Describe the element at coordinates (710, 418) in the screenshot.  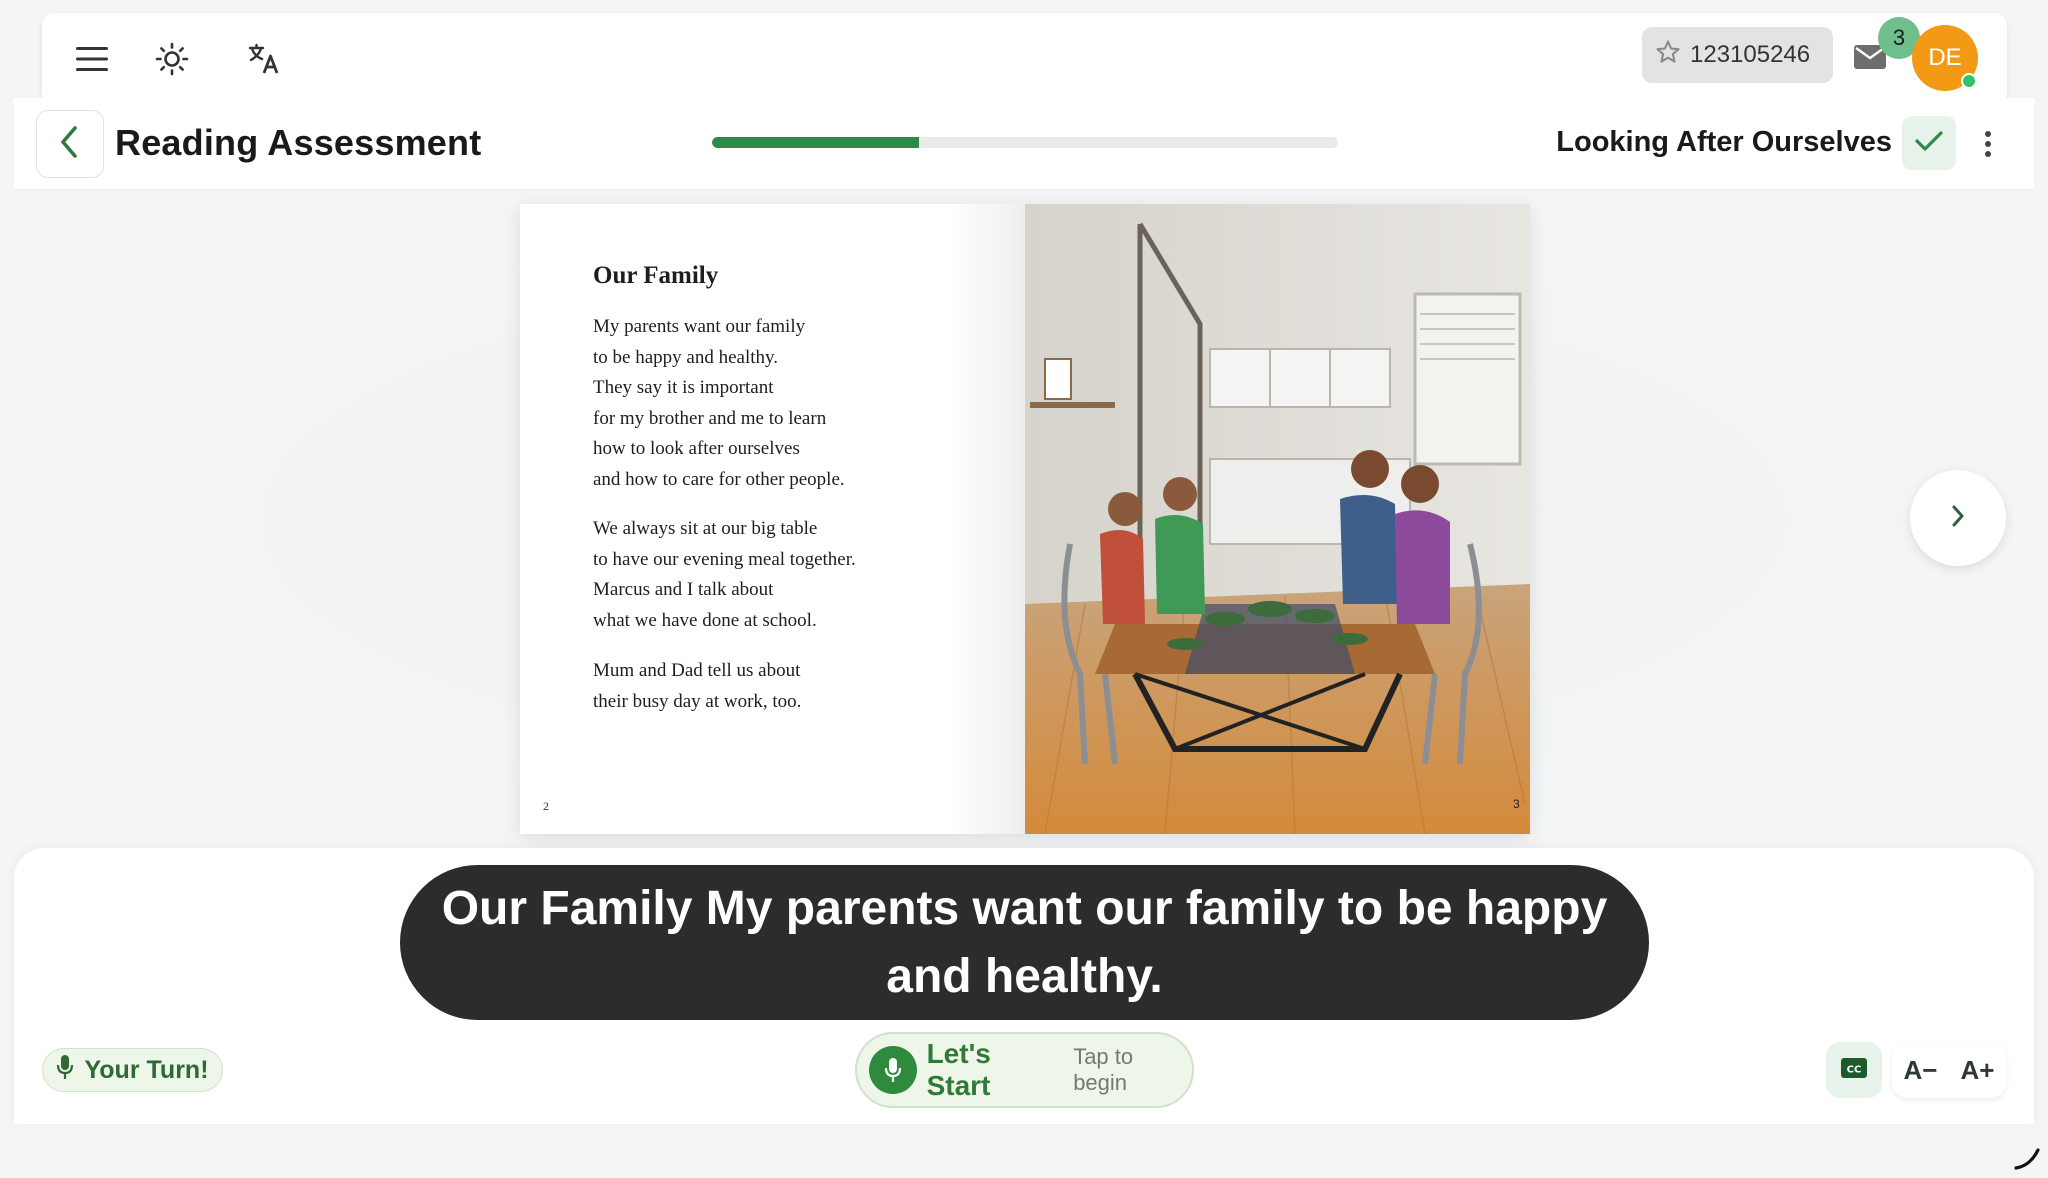
I see `text-line: for my brother and me to learn` at that location.